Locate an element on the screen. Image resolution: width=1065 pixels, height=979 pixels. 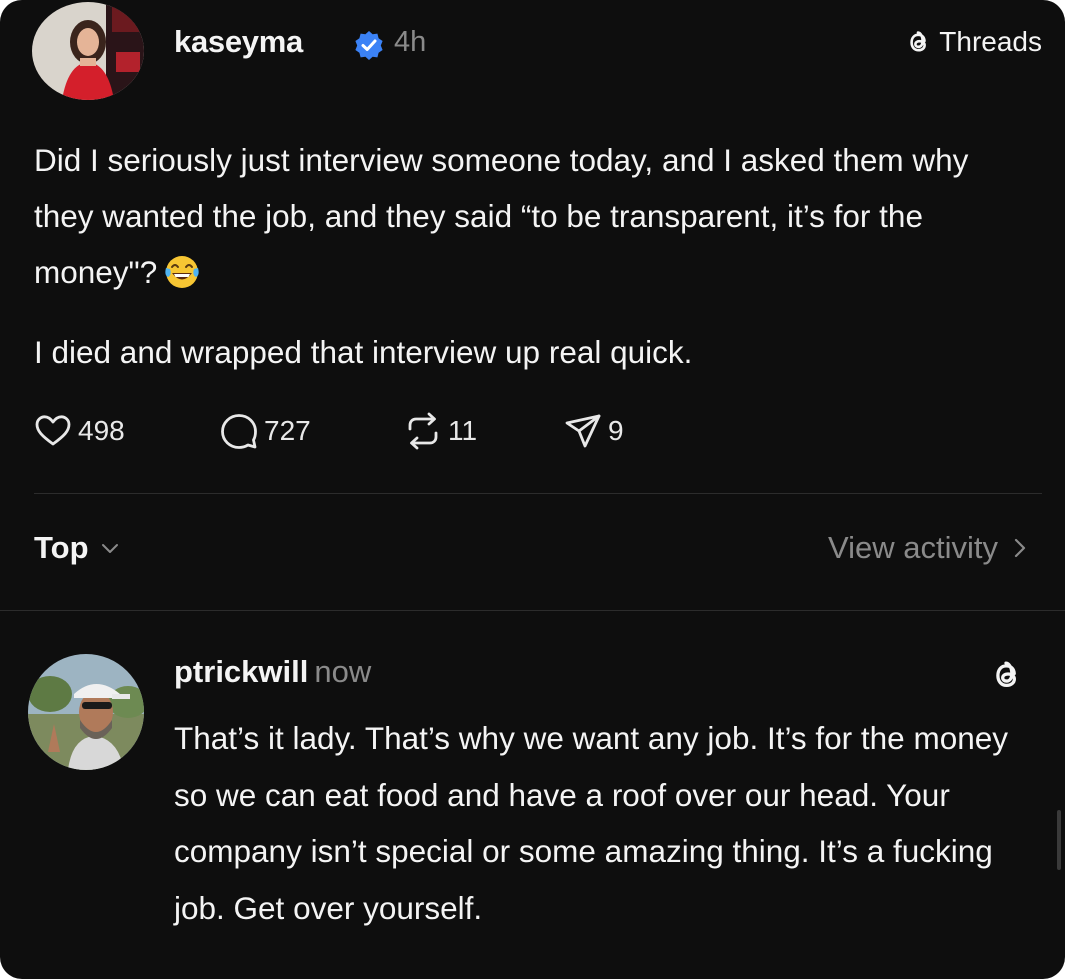
reply-header: ptrickwill now is located at coordinates (272, 672).